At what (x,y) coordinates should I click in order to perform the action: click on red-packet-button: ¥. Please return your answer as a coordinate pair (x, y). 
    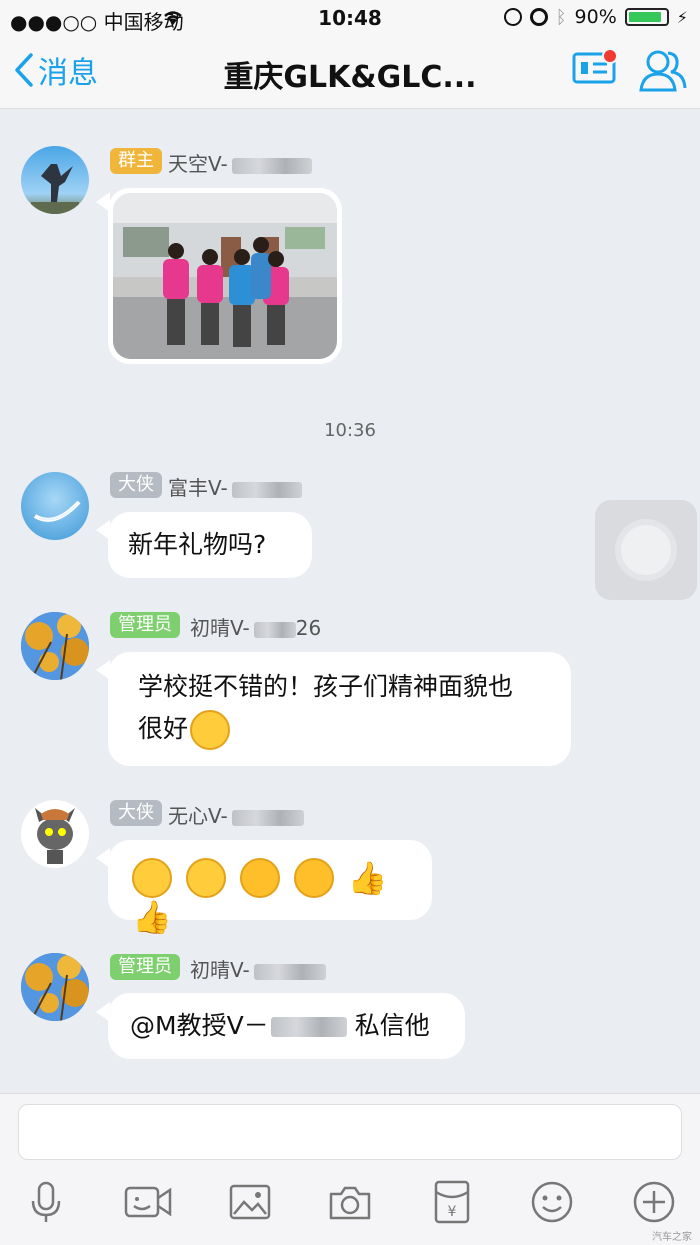
    Looking at the image, I should click on (452, 1202).